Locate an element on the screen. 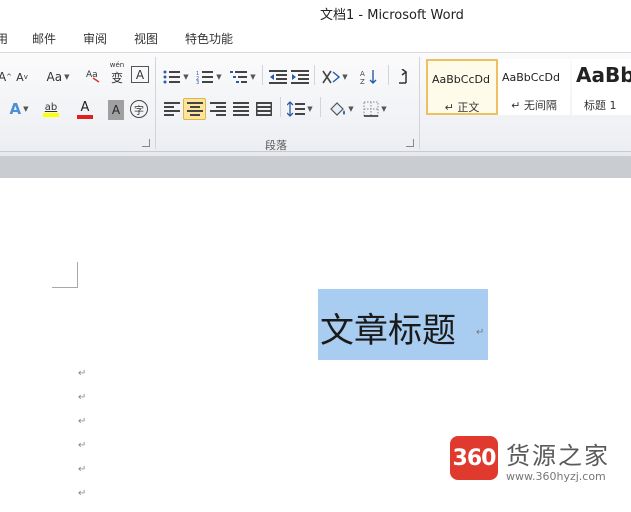  paragraph-group-label: 段落 is located at coordinates (276, 145).